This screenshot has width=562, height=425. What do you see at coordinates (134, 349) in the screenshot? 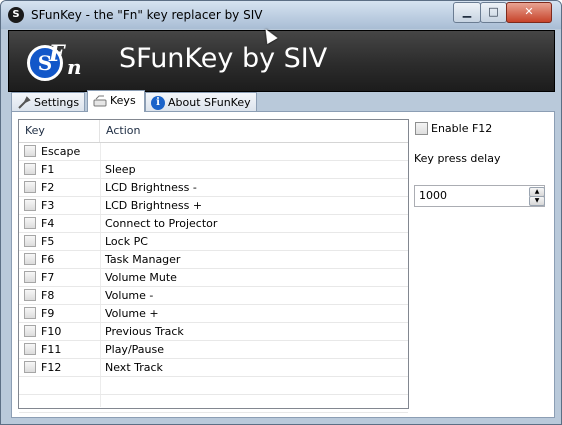
I see `row-action: Play/Pause` at bounding box center [134, 349].